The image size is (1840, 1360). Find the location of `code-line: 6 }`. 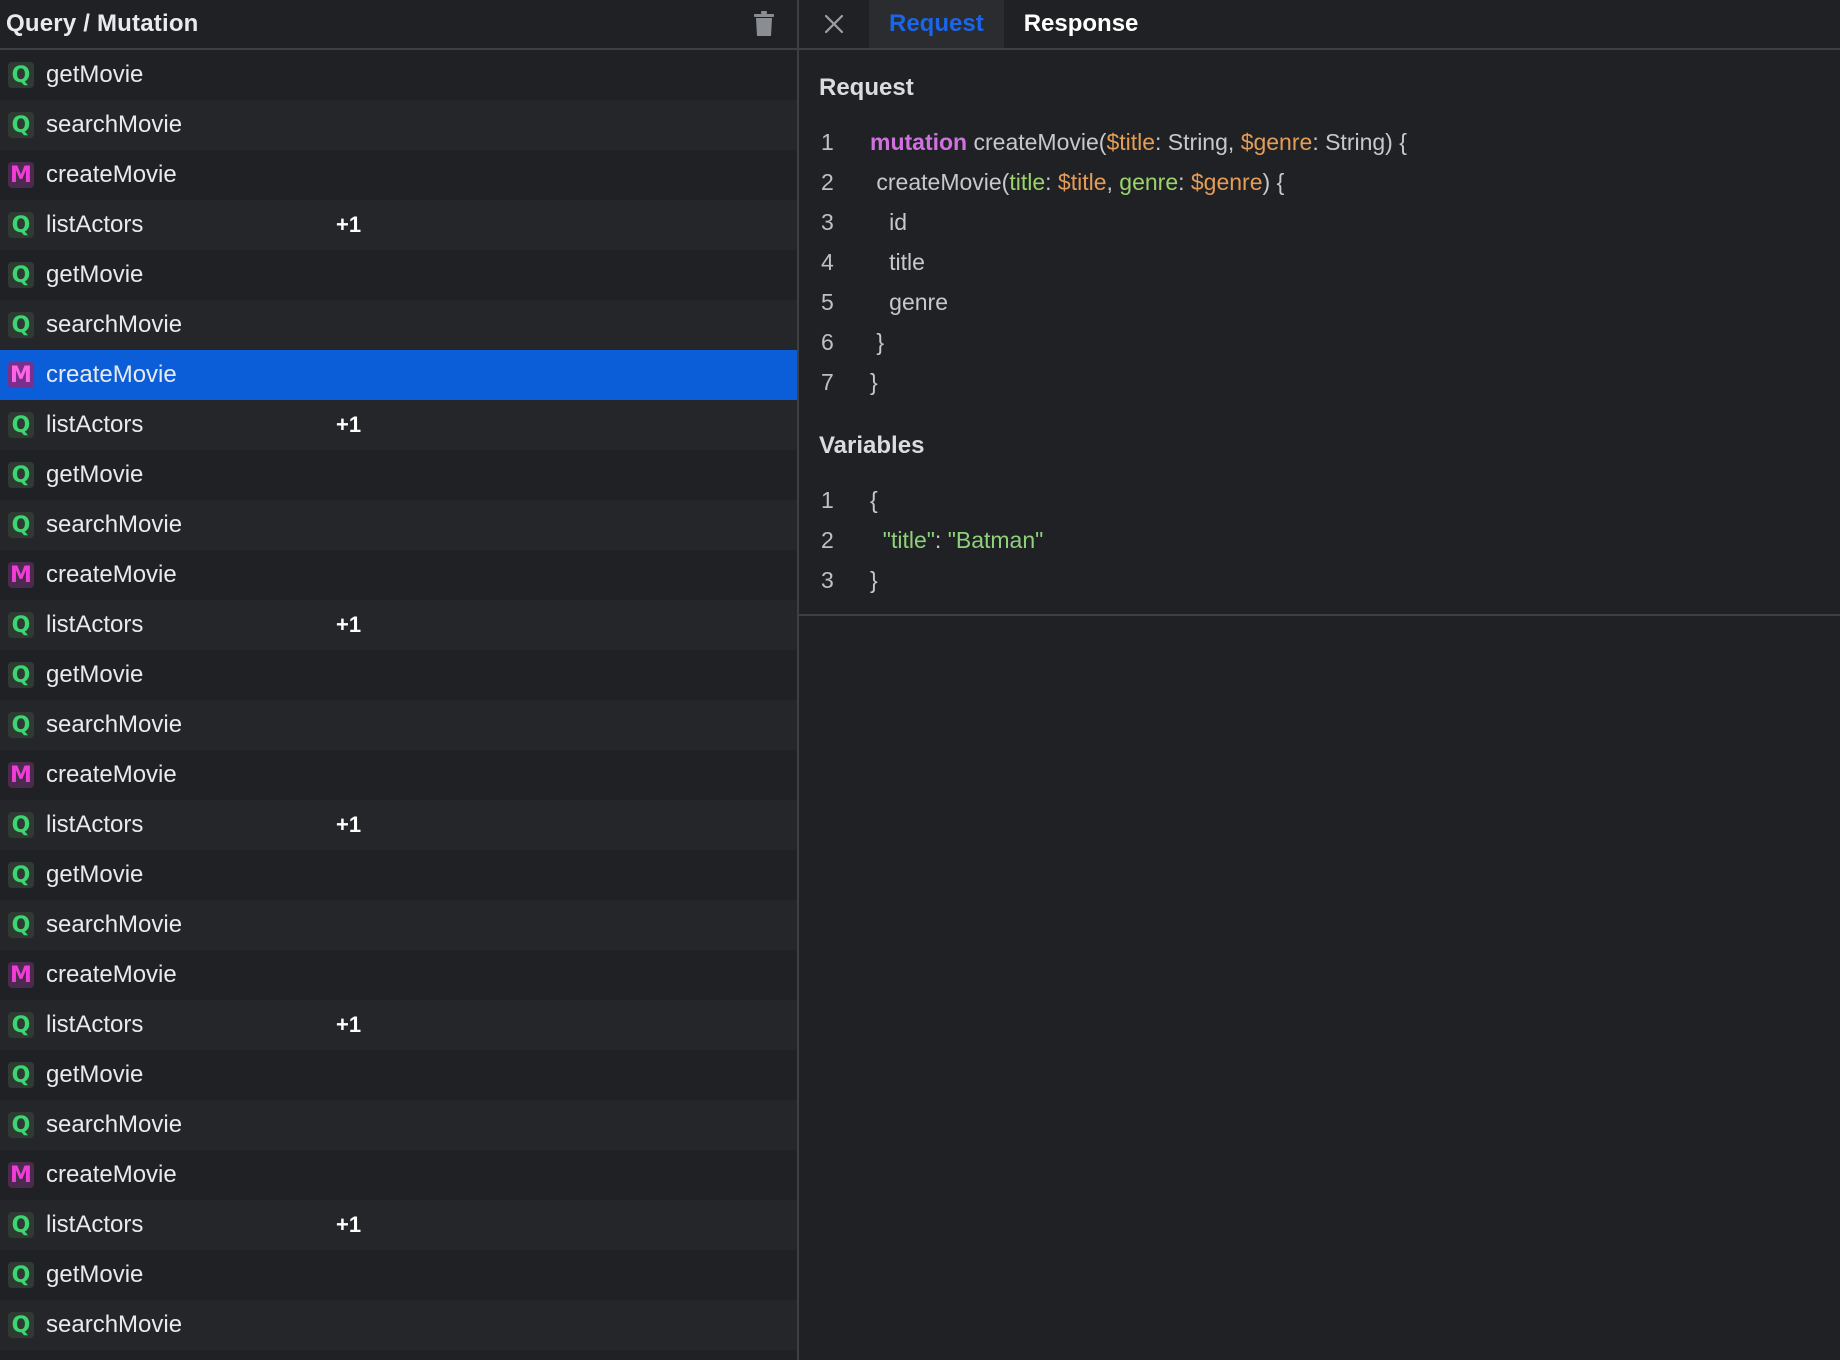

code-line: 6 } is located at coordinates (1329, 342).